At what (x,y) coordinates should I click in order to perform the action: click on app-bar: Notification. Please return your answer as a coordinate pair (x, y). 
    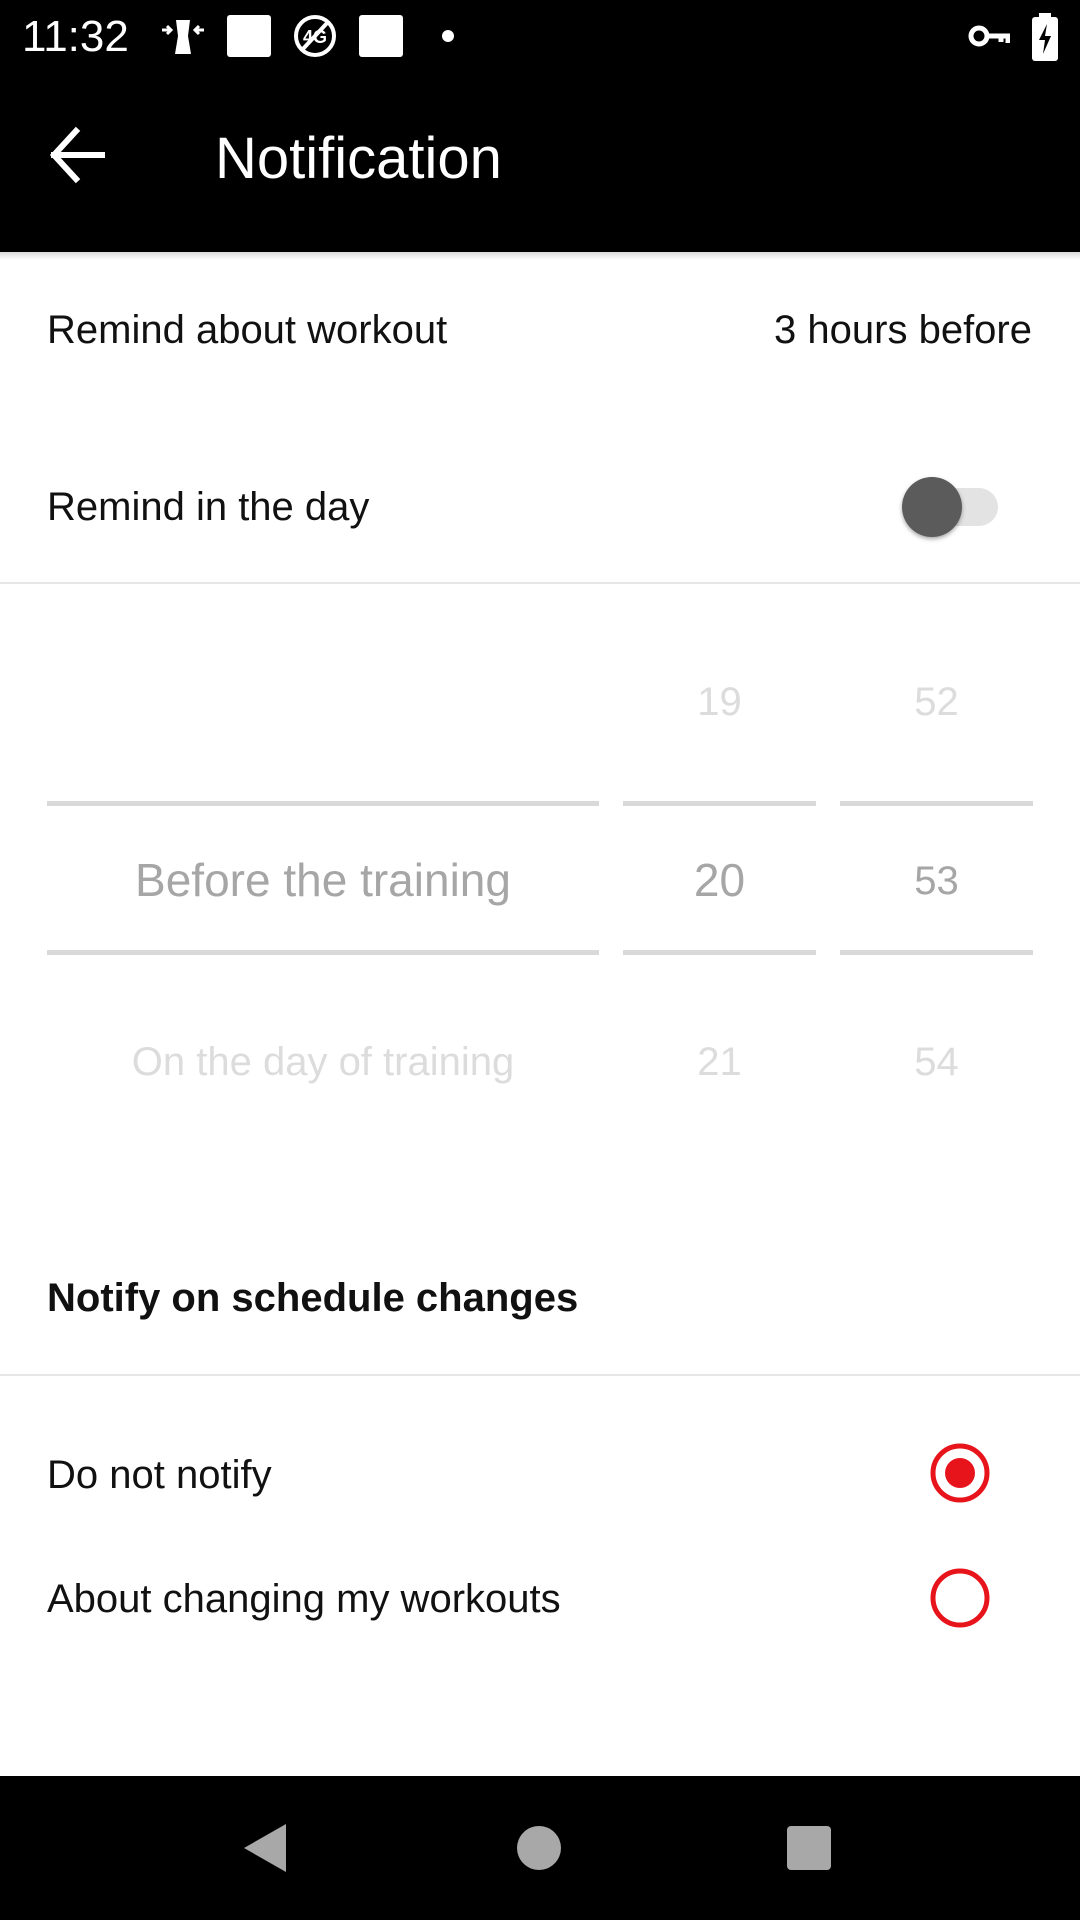
    Looking at the image, I should click on (540, 163).